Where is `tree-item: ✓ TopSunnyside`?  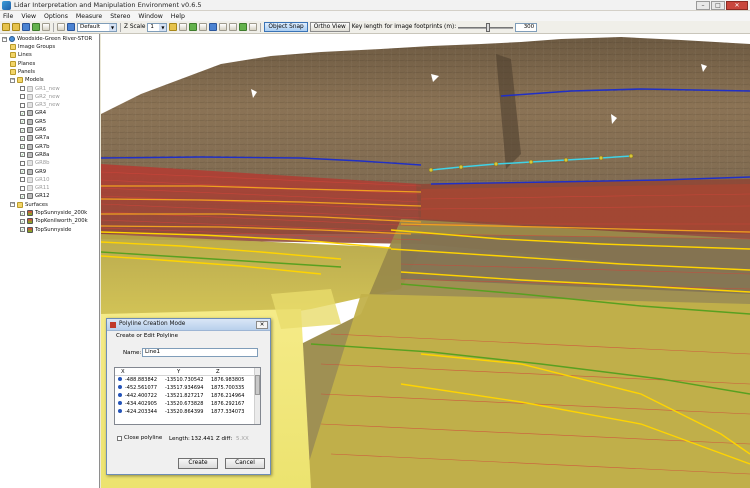 tree-item: ✓ TopSunnyside is located at coordinates (45, 230).